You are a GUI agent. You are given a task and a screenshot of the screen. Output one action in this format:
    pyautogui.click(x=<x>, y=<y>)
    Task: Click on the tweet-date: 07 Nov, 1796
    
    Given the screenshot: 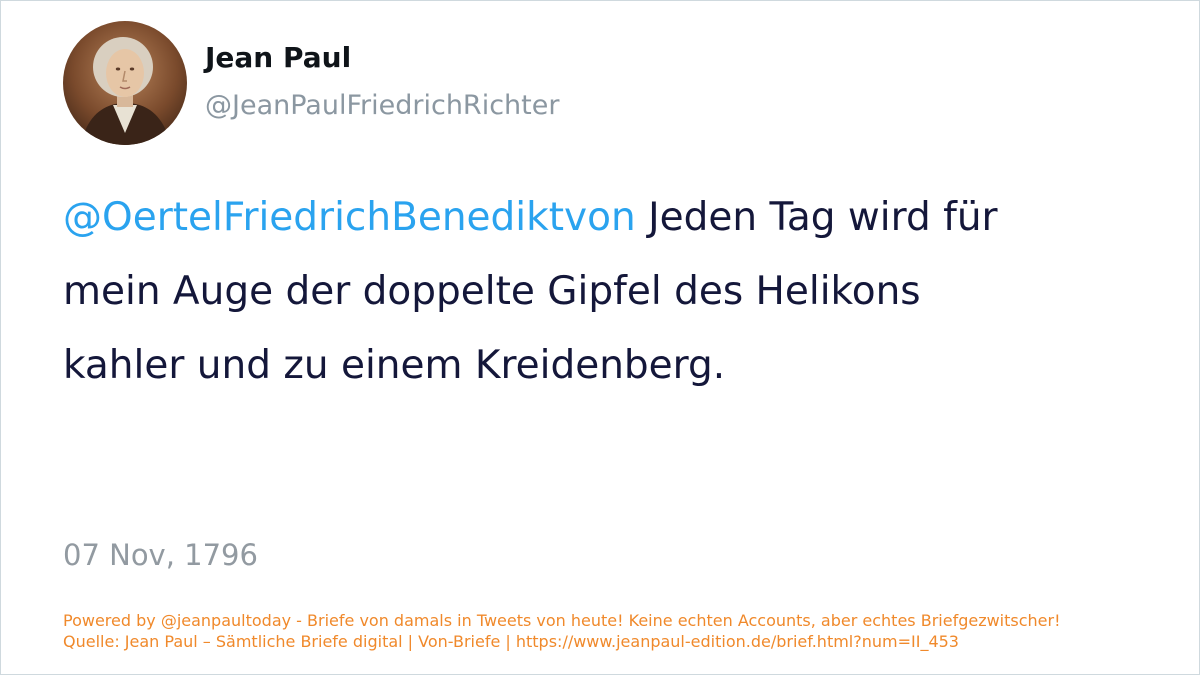 What is the action you would take?
    pyautogui.click(x=160, y=555)
    